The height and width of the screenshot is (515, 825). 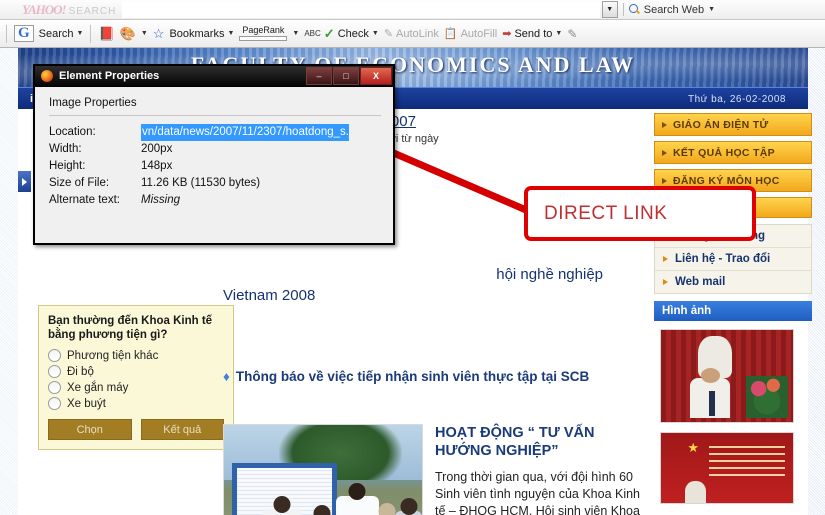 I want to click on poll-option: Xe gắn máy, so click(x=136, y=387).